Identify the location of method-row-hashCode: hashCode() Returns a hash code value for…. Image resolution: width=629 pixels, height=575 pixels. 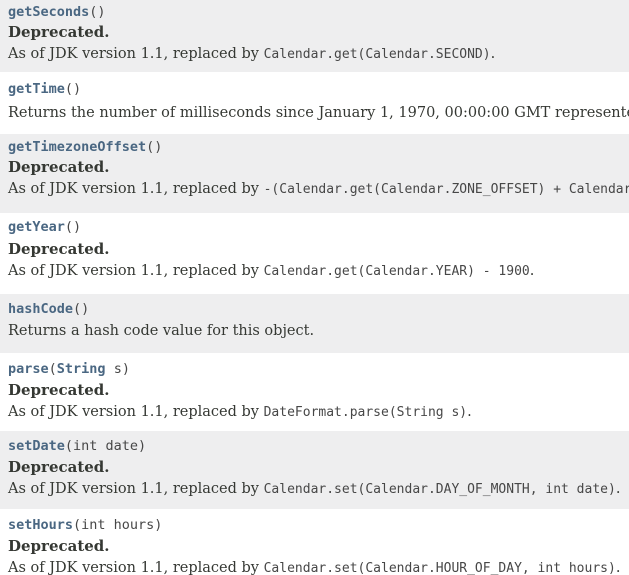
(314, 323).